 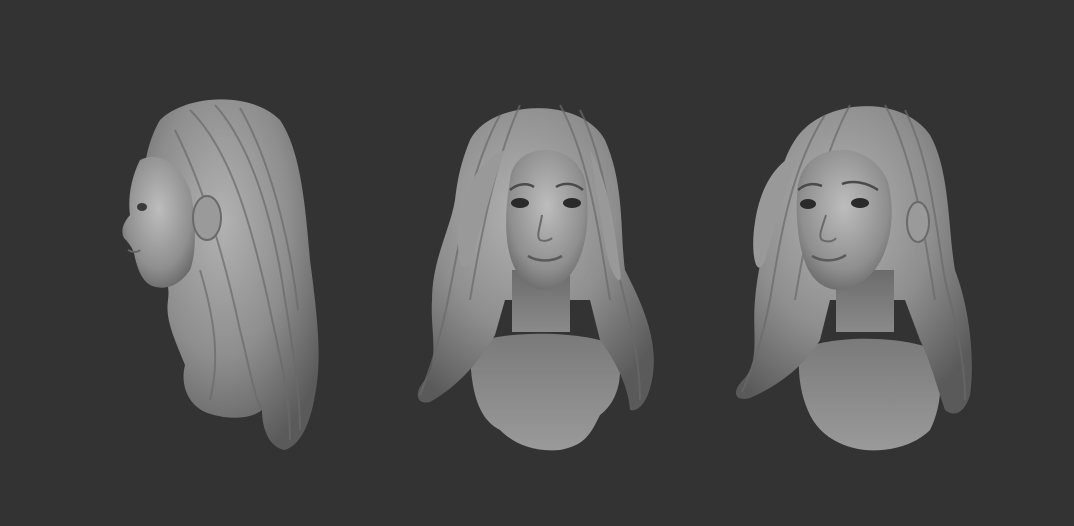 What do you see at coordinates (142, 207) in the screenshot?
I see `eye` at bounding box center [142, 207].